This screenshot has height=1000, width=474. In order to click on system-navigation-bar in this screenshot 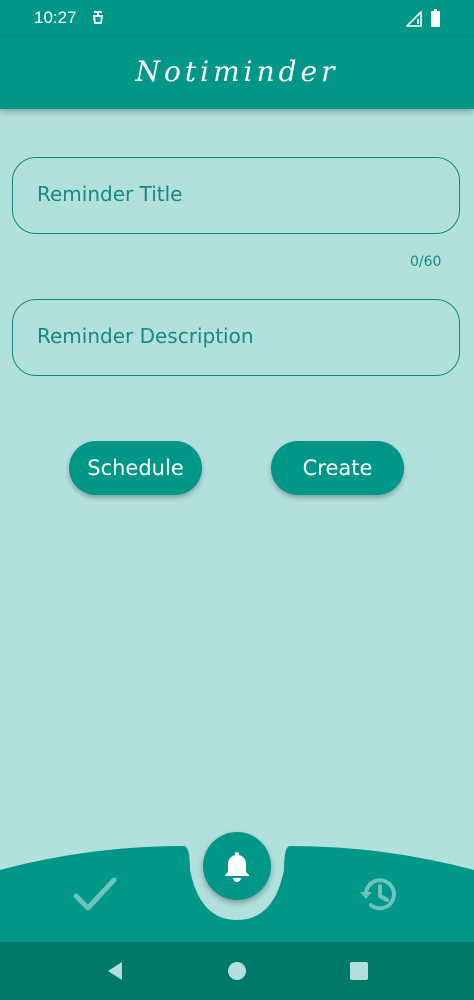, I will do `click(237, 971)`.